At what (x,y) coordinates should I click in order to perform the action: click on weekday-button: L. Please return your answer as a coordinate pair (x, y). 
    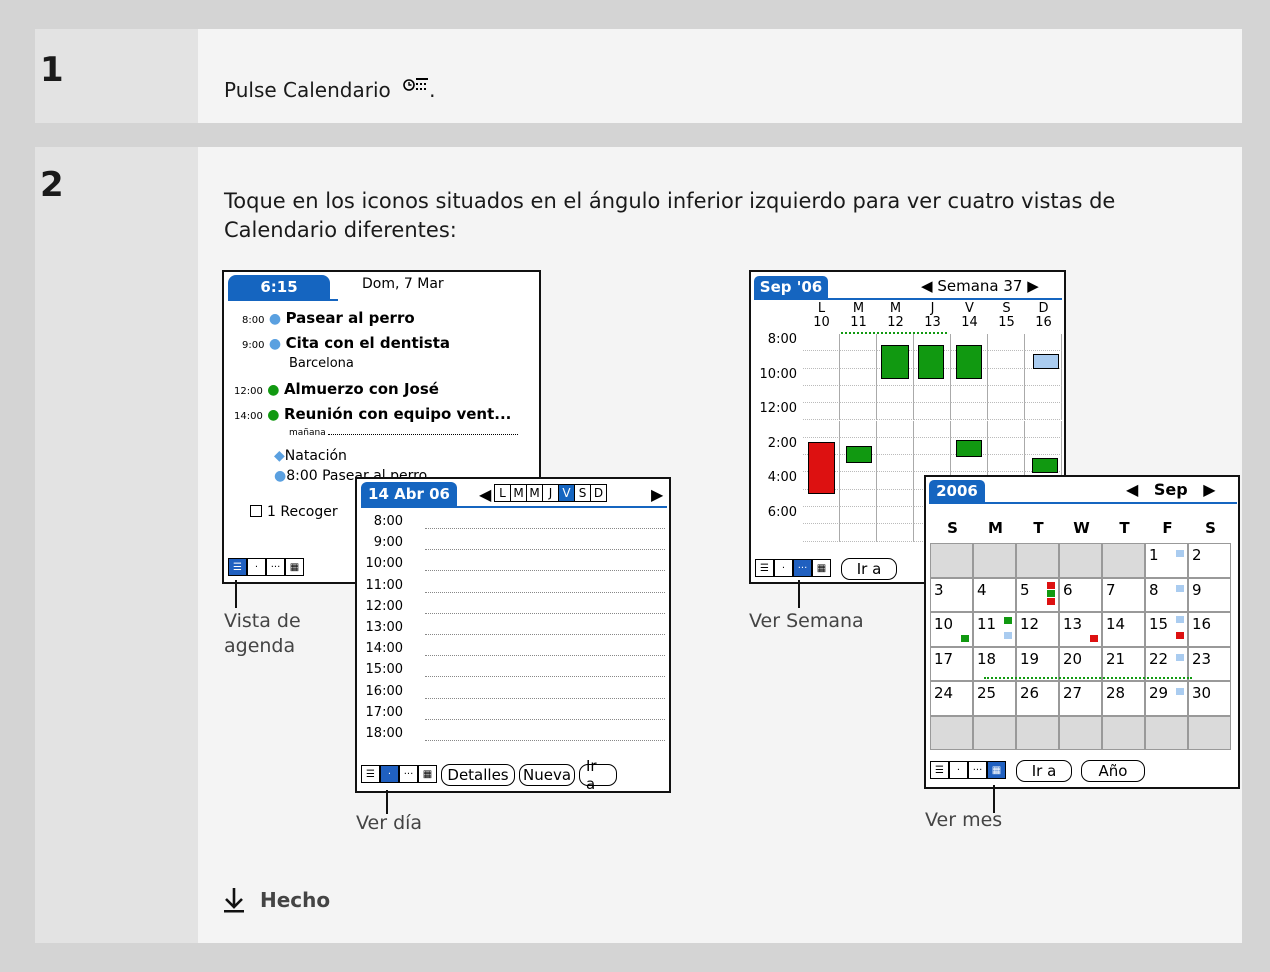
    Looking at the image, I should click on (502, 493).